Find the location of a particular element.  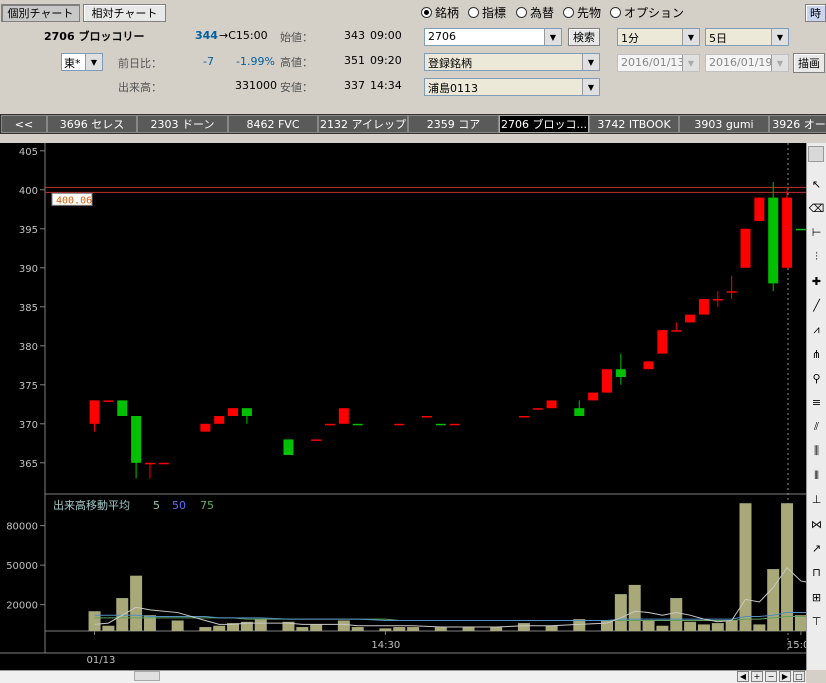

relative-chart-button: 相対チャート is located at coordinates (124, 13).